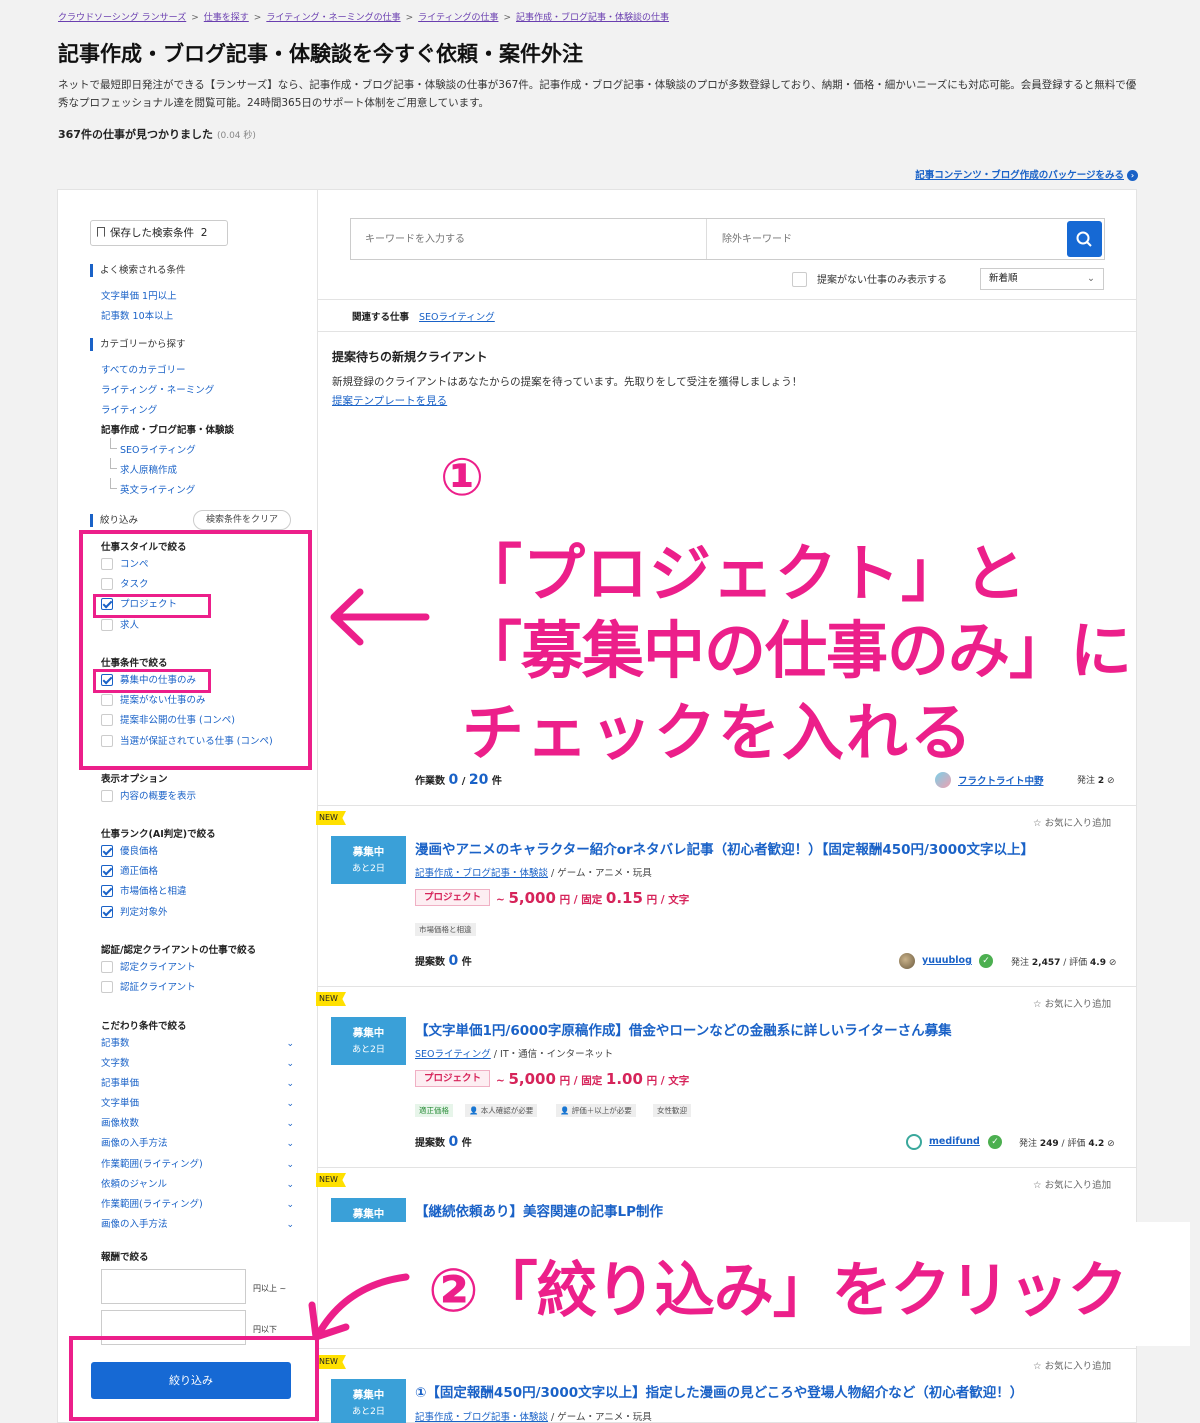 The image size is (1200, 1423). What do you see at coordinates (242, 520) in the screenshot?
I see `clear-conditions-button: 検索条件をクリア` at bounding box center [242, 520].